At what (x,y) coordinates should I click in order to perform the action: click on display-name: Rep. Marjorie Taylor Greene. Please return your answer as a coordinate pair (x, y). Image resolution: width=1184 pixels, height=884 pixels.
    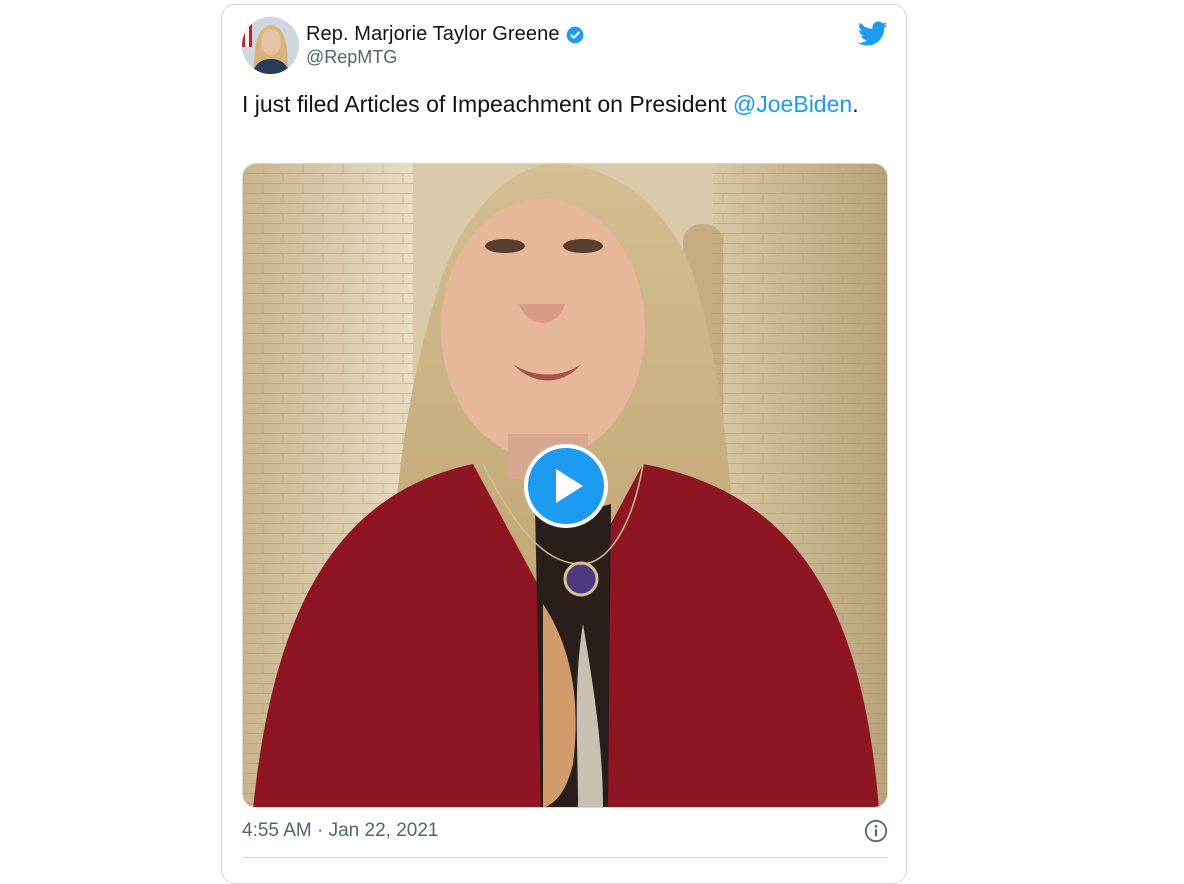
    Looking at the image, I should click on (433, 34).